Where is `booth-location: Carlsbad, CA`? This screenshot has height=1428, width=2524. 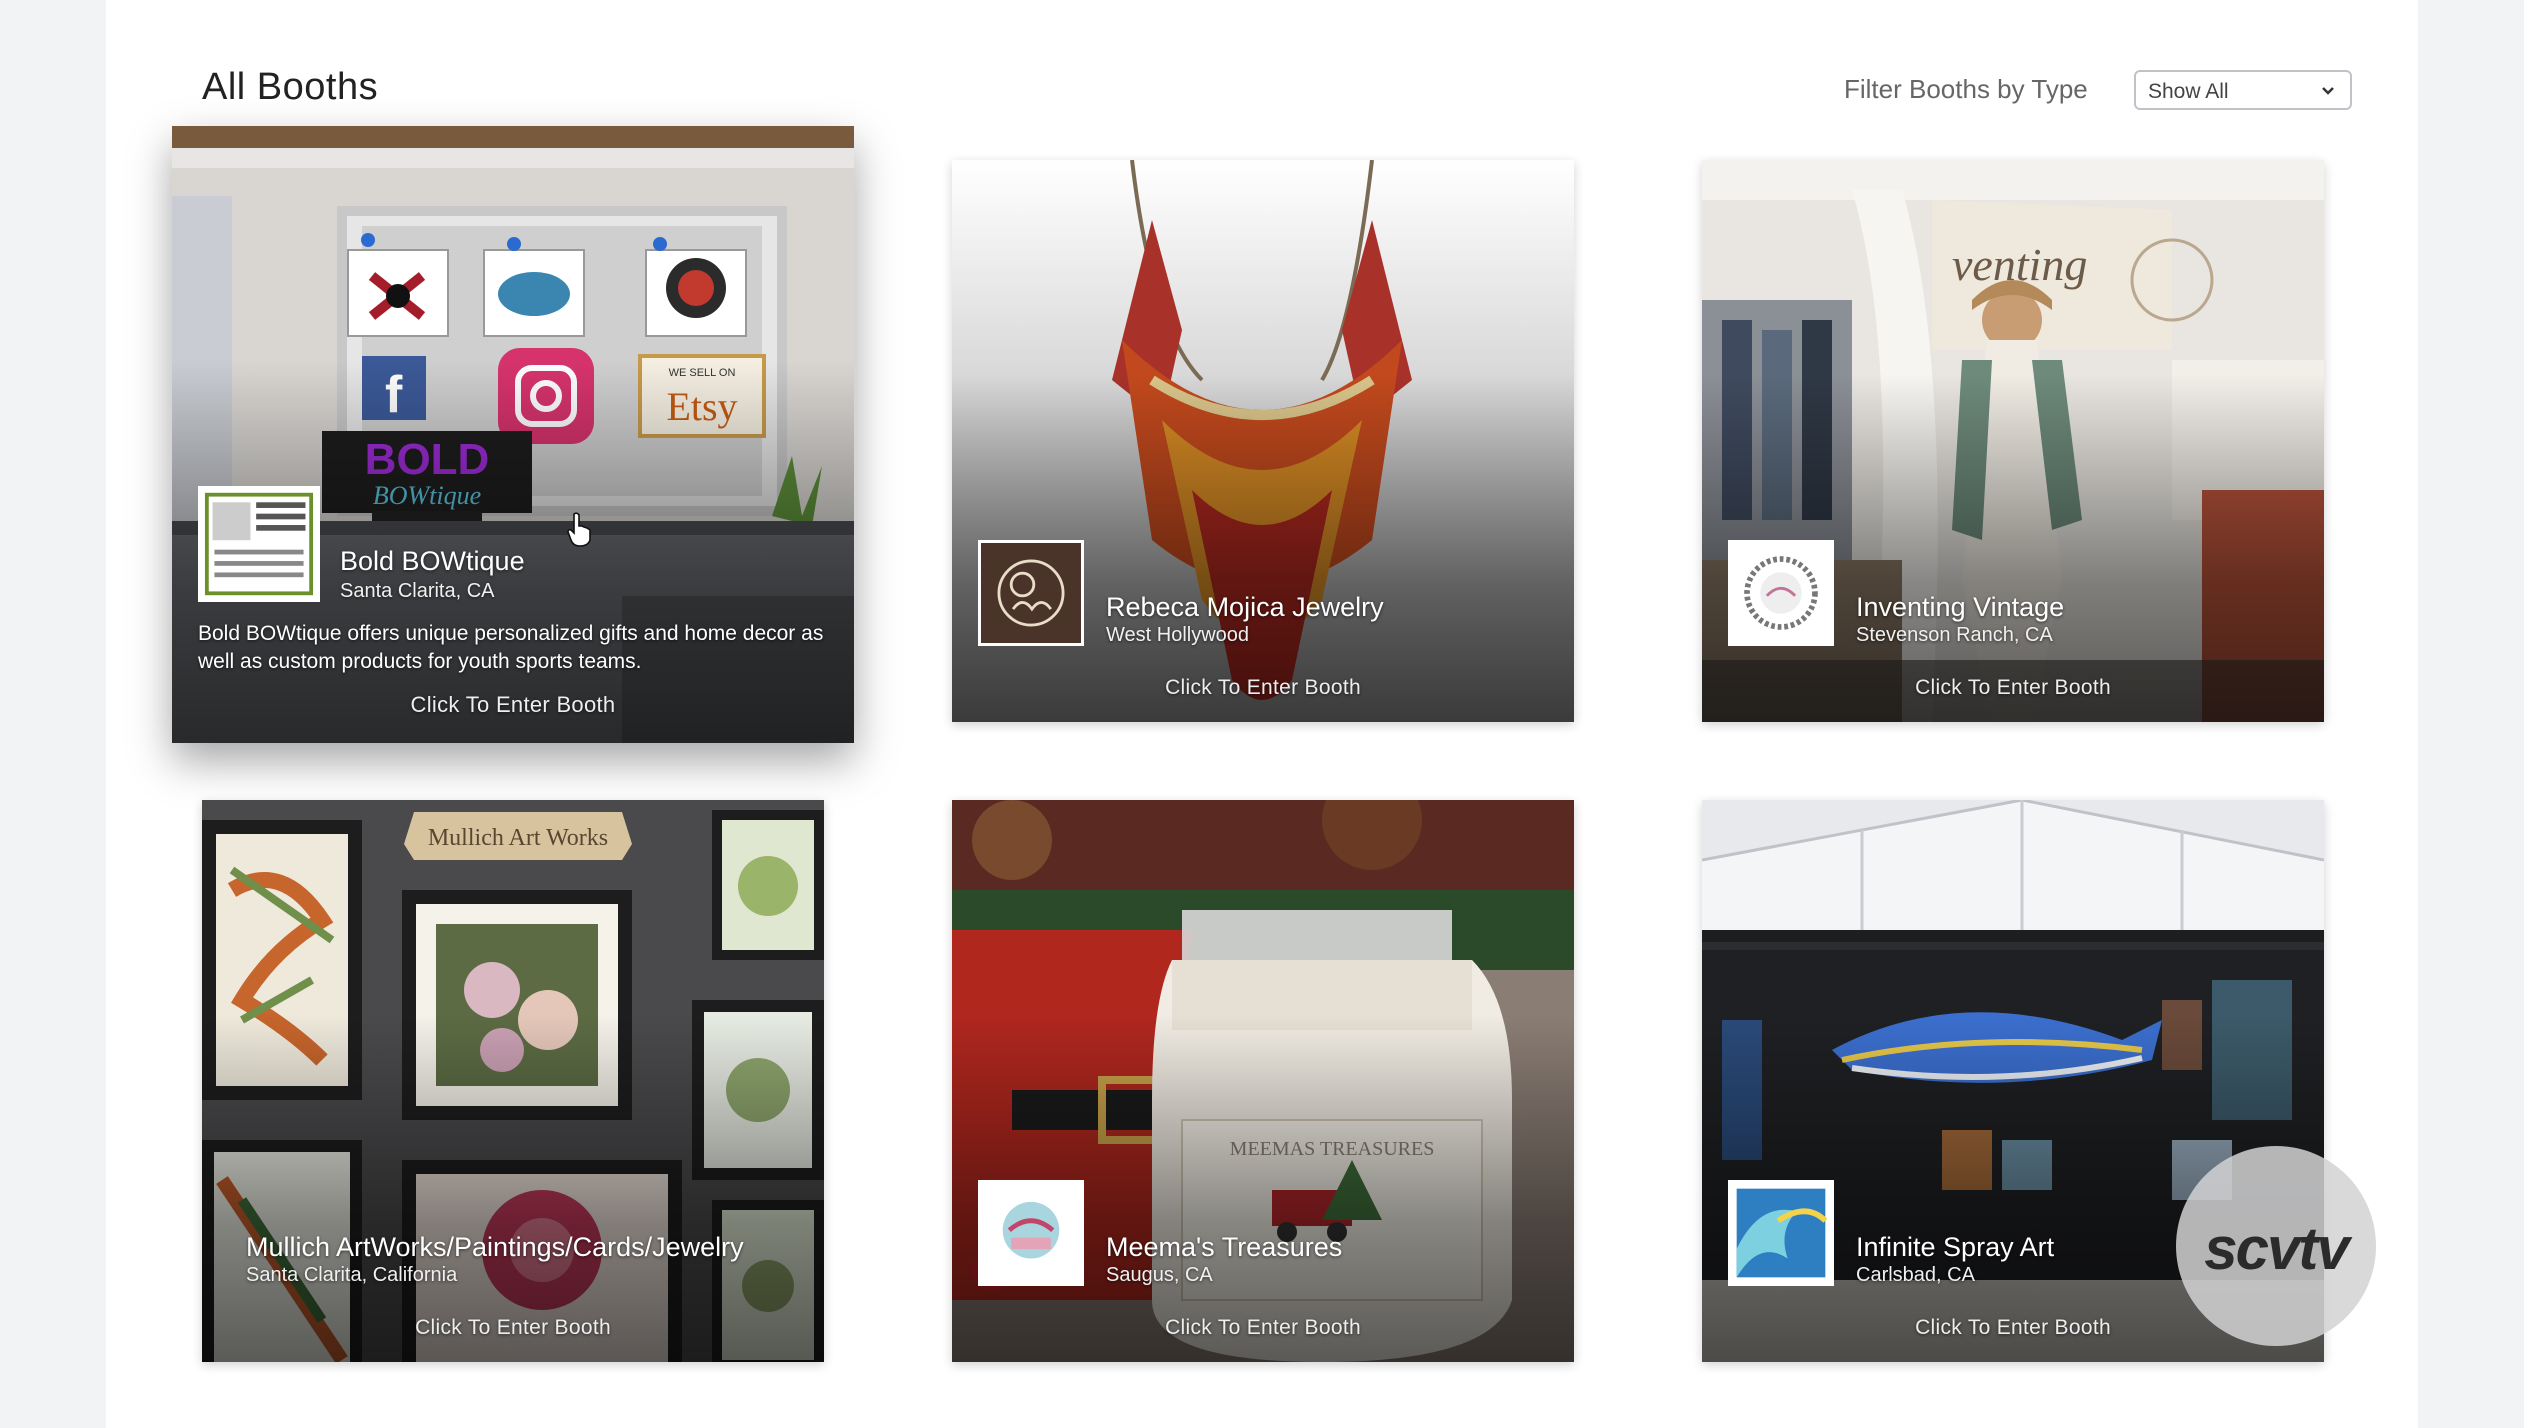 booth-location: Carlsbad, CA is located at coordinates (1915, 1275).